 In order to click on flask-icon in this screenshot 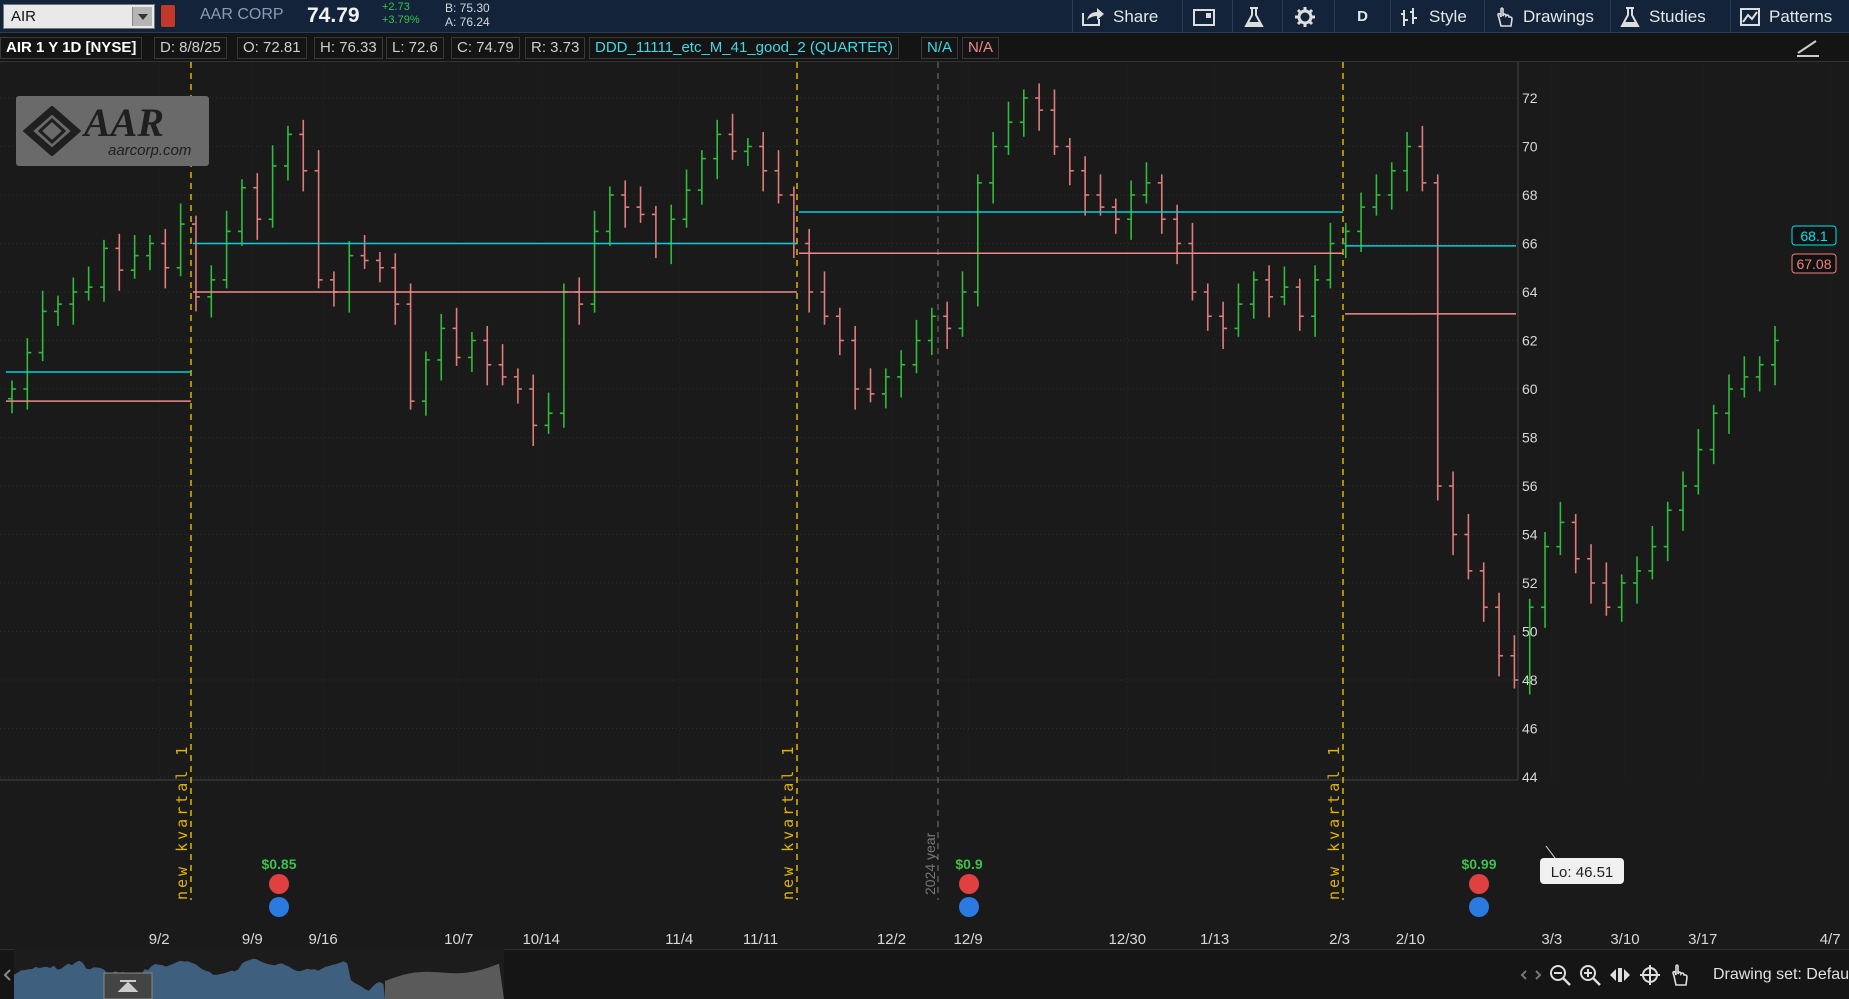, I will do `click(1630, 16)`.